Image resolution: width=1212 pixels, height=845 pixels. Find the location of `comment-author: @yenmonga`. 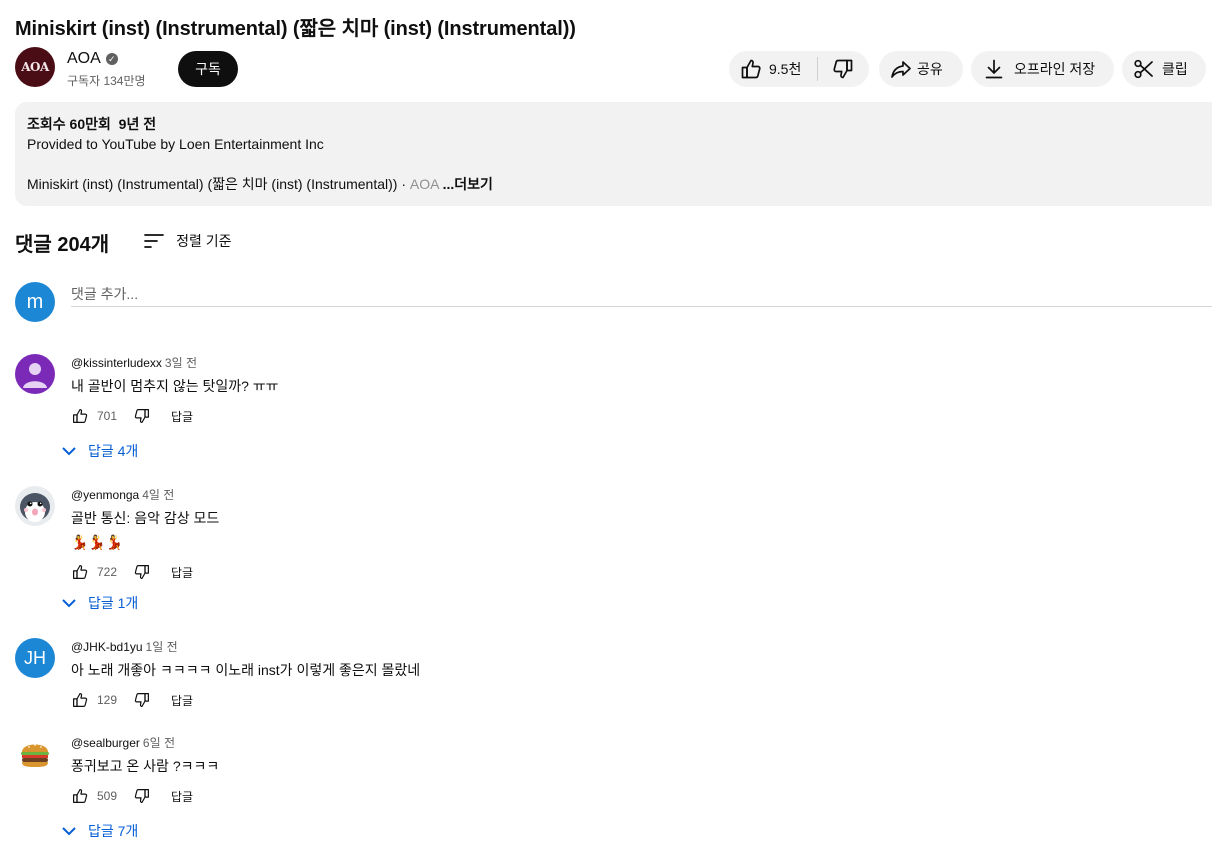

comment-author: @yenmonga is located at coordinates (105, 495).